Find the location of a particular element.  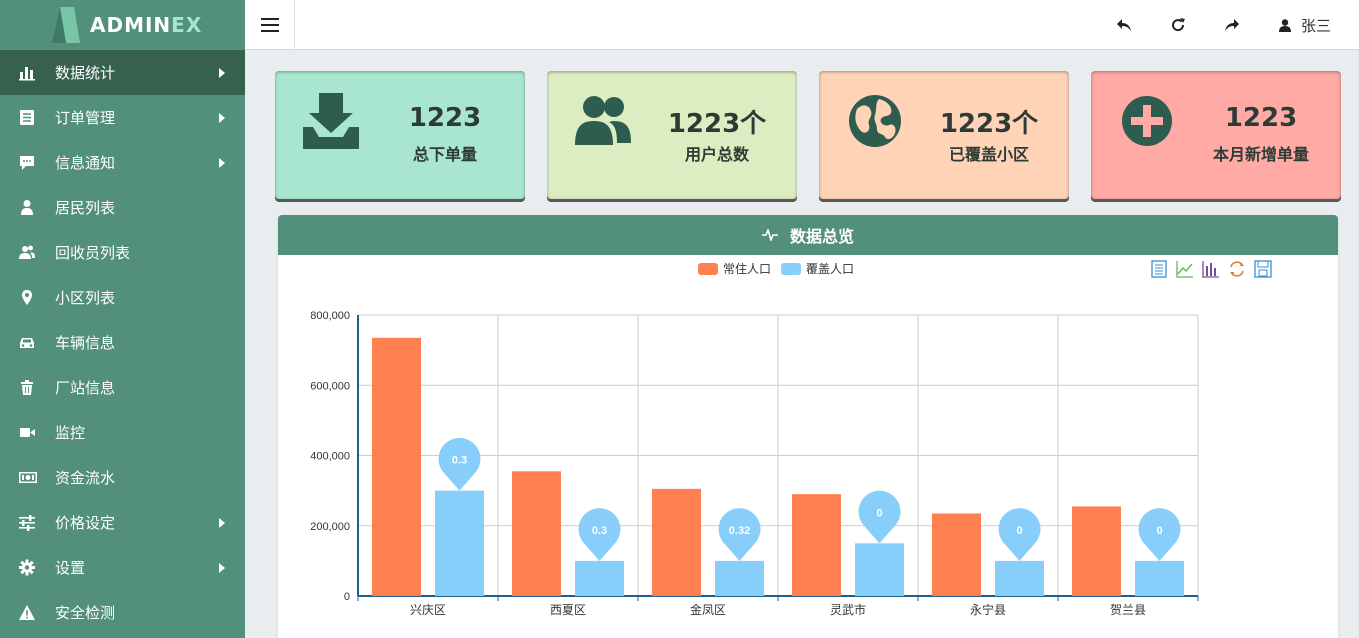

stat-card-3: 1223 本月新增单量 is located at coordinates (1216, 135).